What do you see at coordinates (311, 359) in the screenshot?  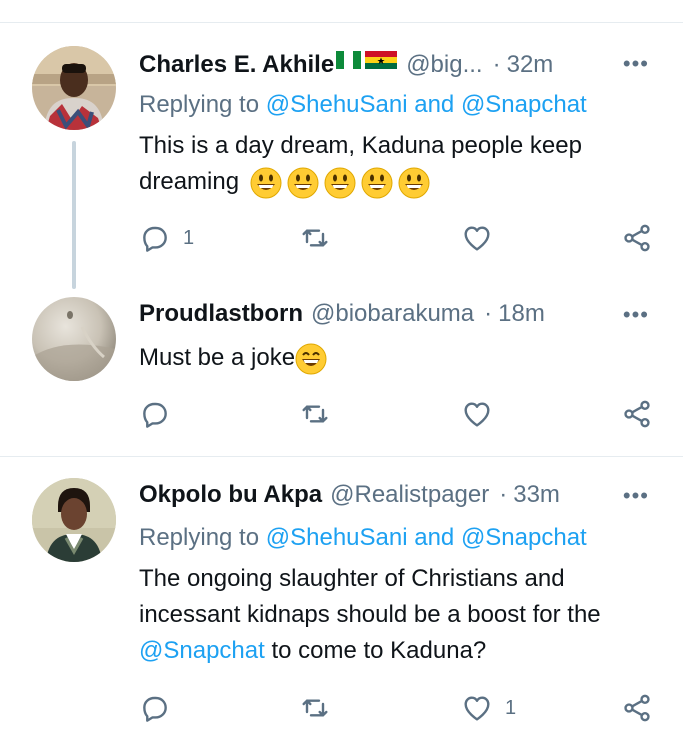 I see `laughing-emoji` at bounding box center [311, 359].